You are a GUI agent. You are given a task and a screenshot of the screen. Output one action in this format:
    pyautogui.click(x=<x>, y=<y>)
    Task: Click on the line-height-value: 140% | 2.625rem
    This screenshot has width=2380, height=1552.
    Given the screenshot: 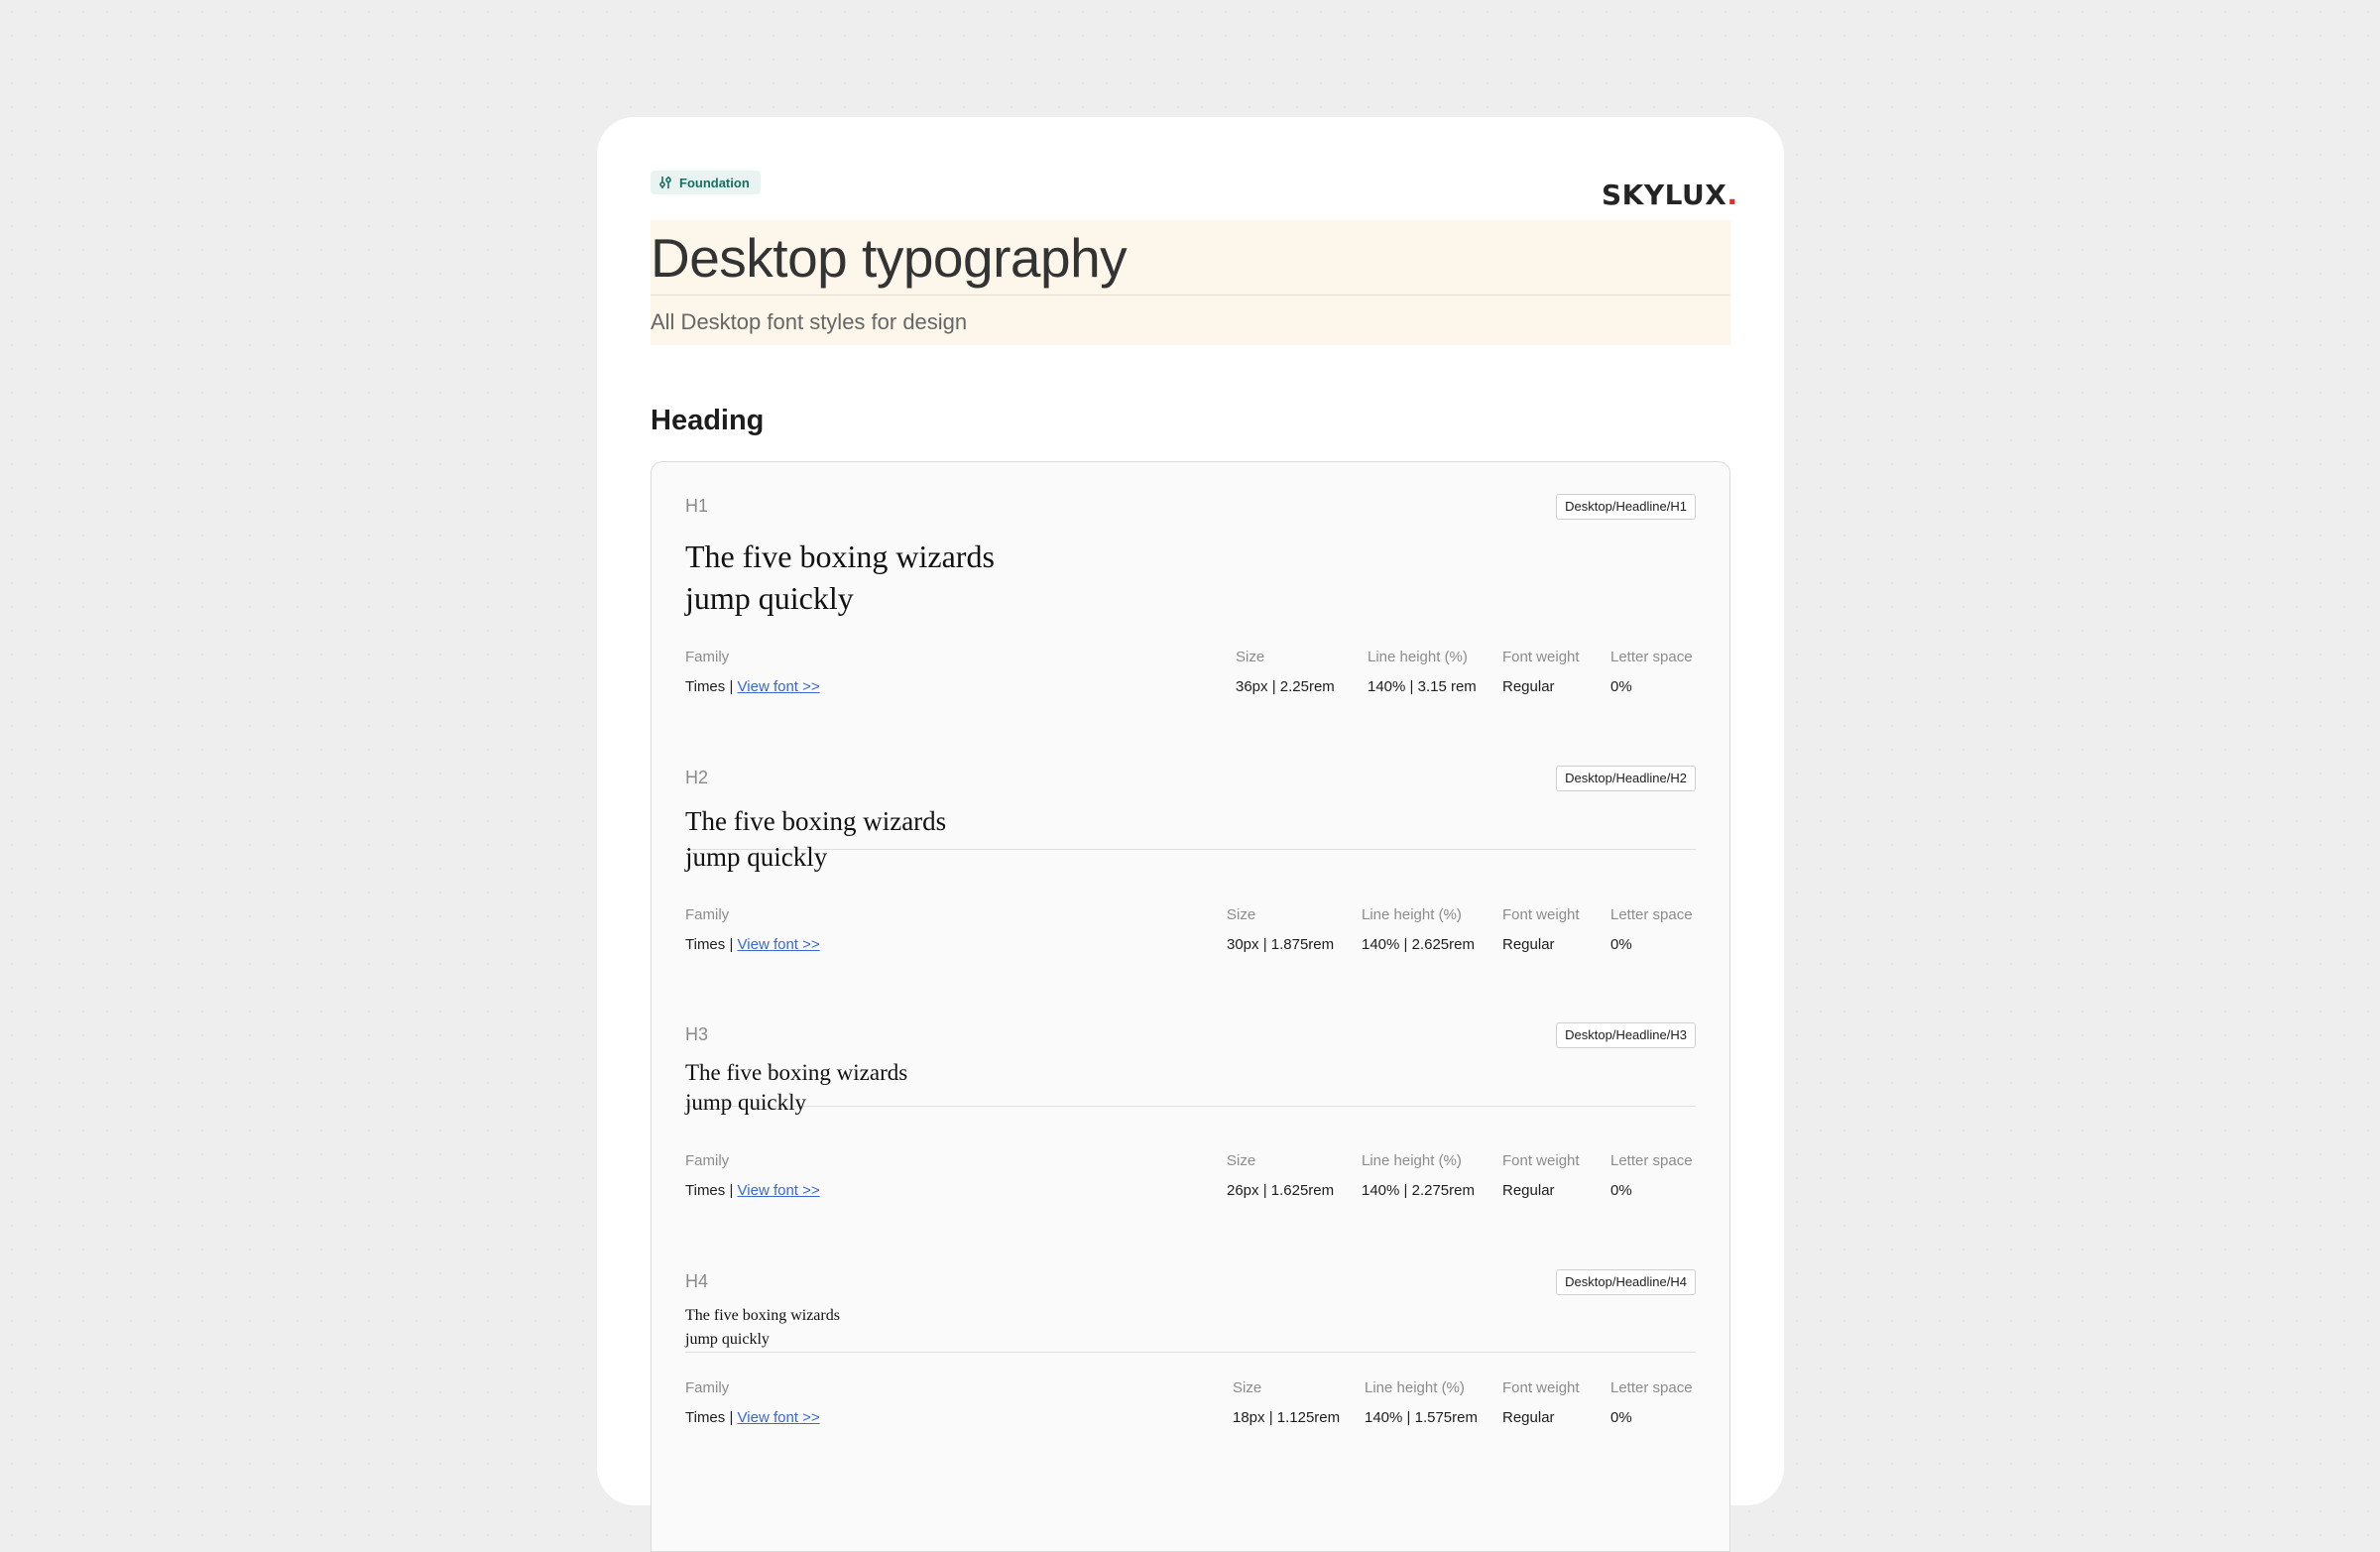 What is the action you would take?
    pyautogui.click(x=1418, y=944)
    